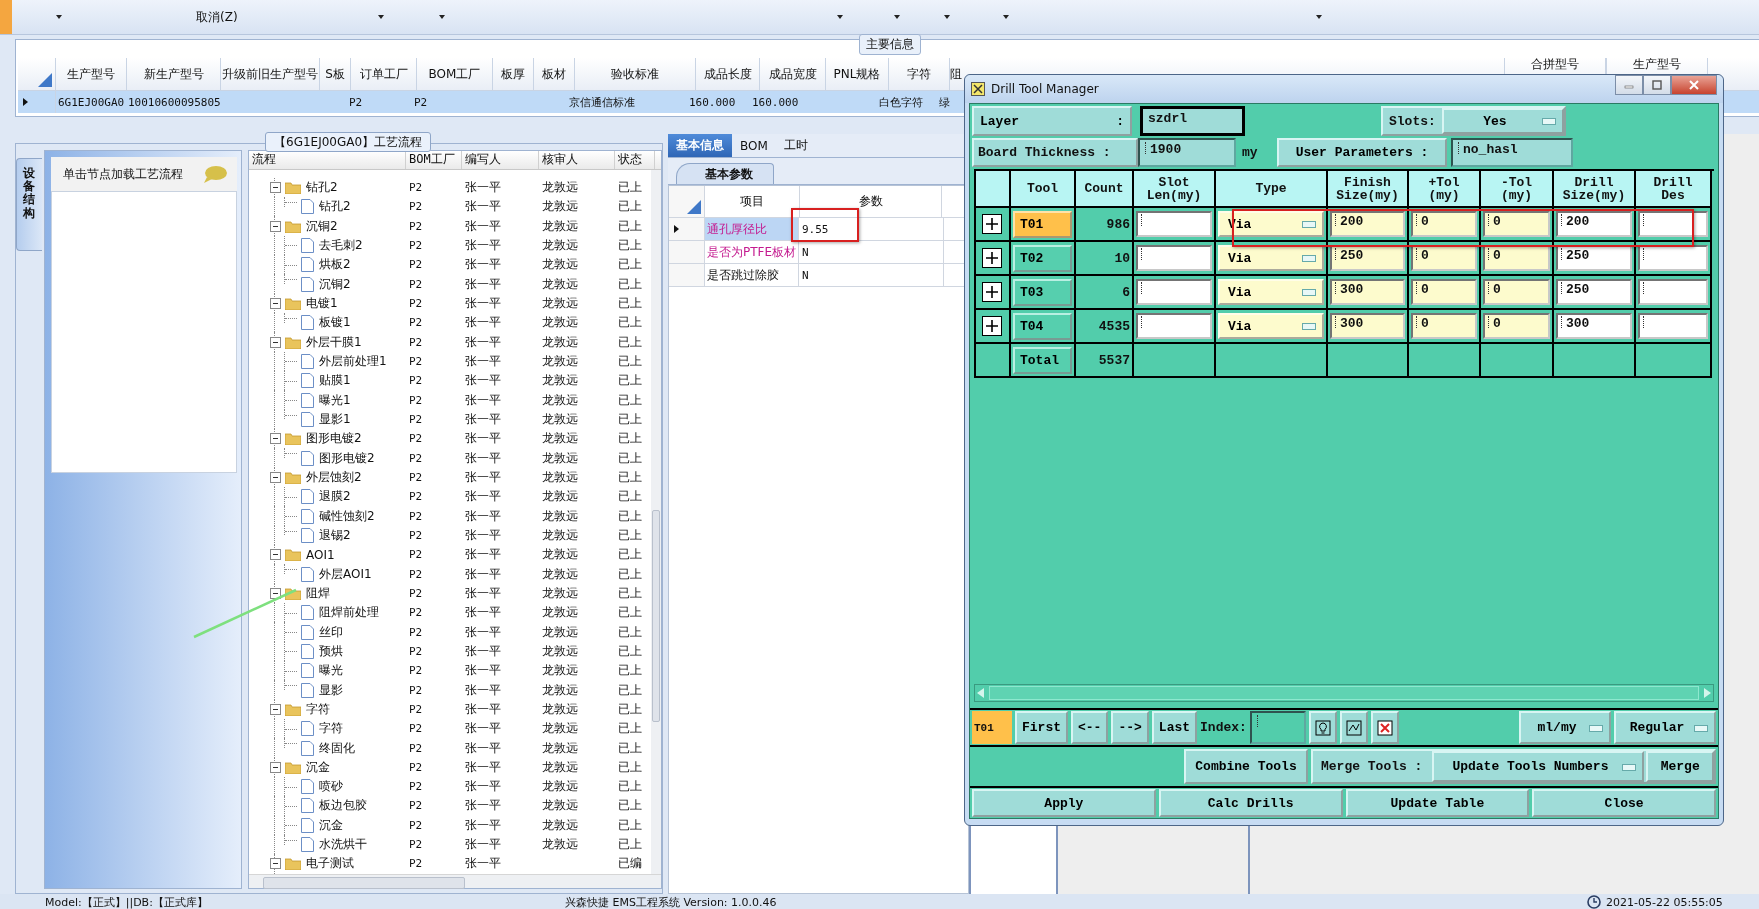  Describe the element at coordinates (335, 74) in the screenshot. I see `column-header: S板` at that location.